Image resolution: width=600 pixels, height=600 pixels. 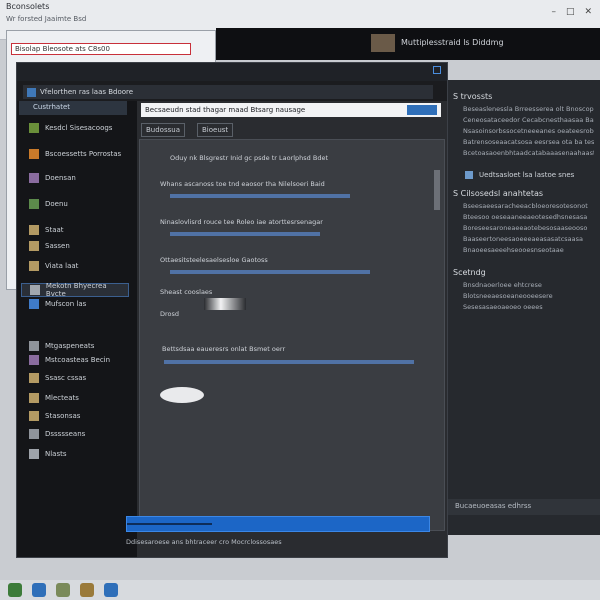 I want to click on maximize-icon: □, so click(x=570, y=12).